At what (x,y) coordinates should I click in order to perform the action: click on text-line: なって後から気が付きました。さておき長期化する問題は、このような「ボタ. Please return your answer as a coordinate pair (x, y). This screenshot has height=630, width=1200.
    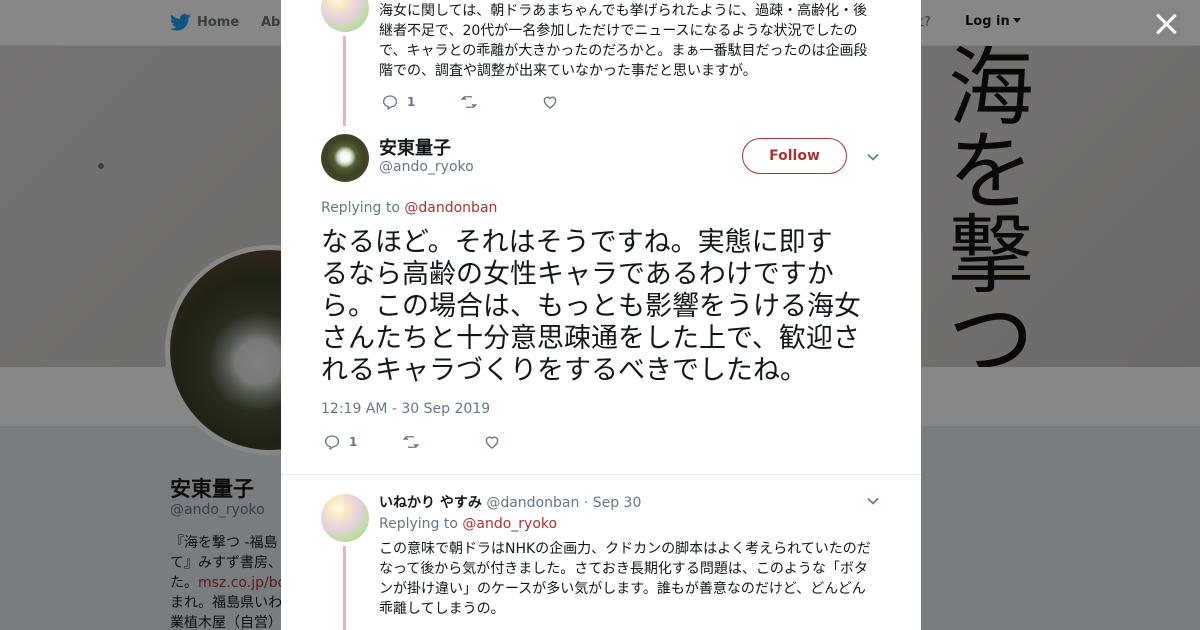
    Looking at the image, I should click on (623, 569).